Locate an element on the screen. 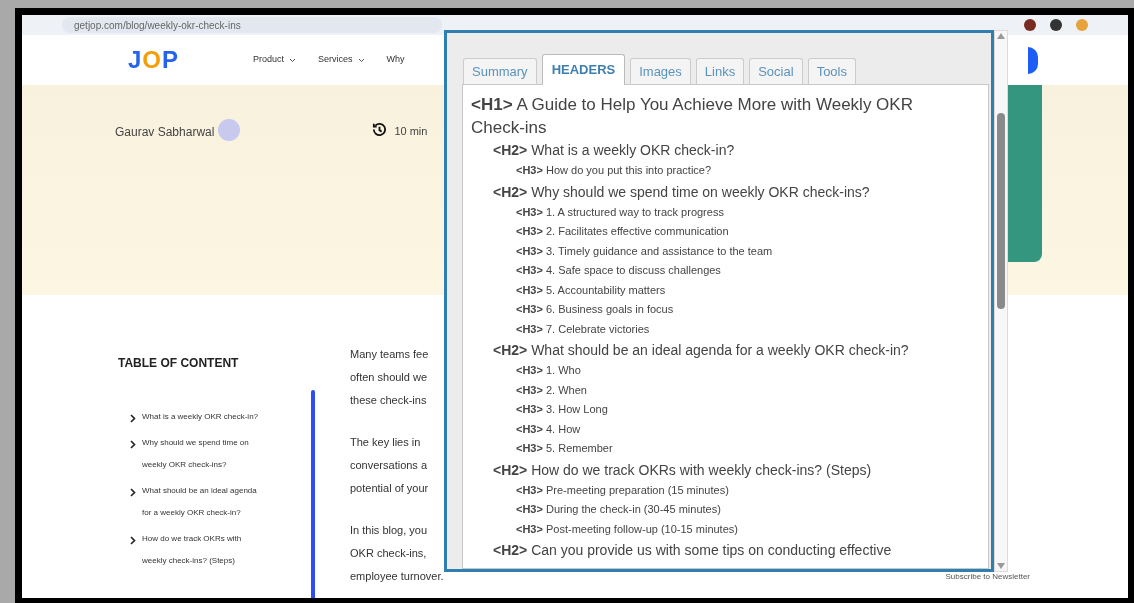 The height and width of the screenshot is (603, 1134). header-entry: <H2> What should be an ideal agenda for a weekly OKR check-in? is located at coordinates (701, 350).